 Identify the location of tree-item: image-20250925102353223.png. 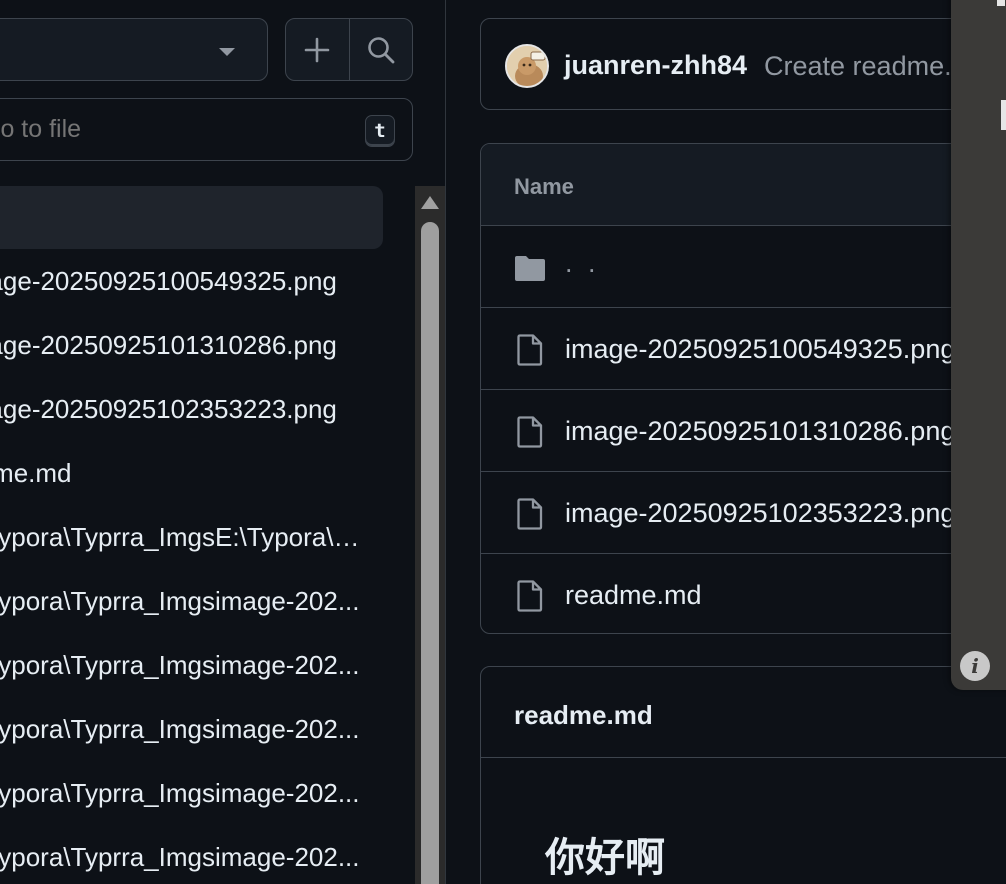
(191, 409).